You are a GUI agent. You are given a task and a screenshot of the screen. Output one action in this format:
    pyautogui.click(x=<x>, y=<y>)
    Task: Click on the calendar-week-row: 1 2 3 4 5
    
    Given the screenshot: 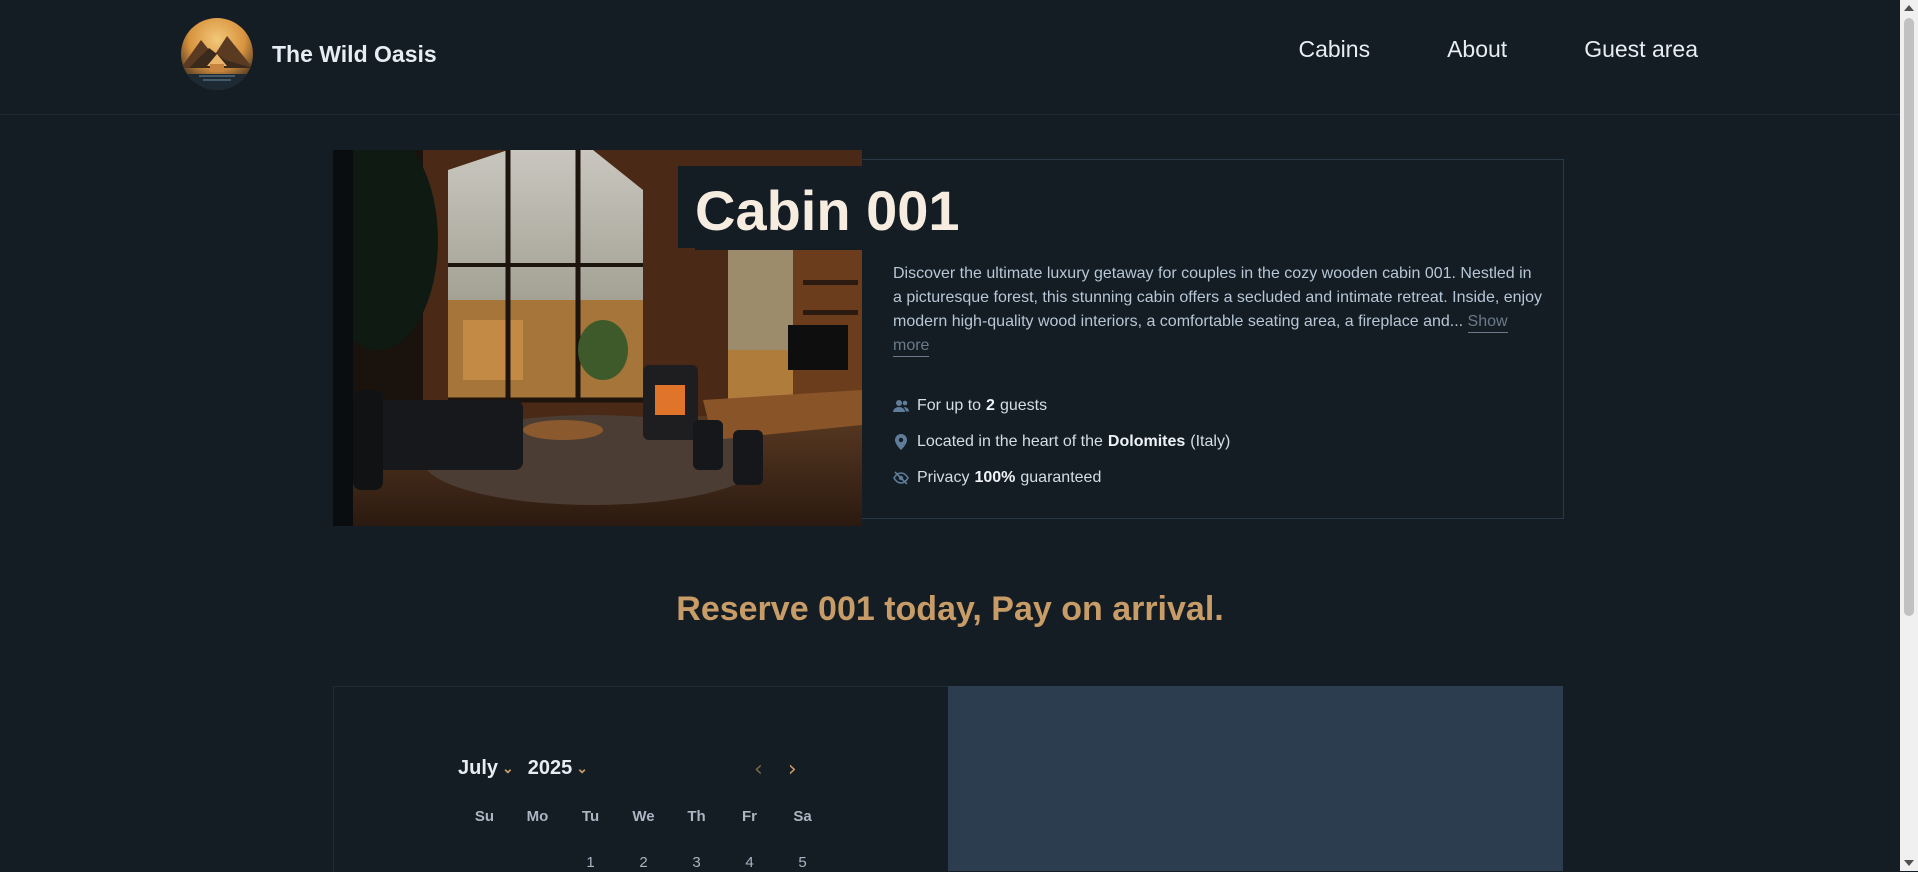 What is the action you would take?
    pyautogui.click(x=643, y=862)
    